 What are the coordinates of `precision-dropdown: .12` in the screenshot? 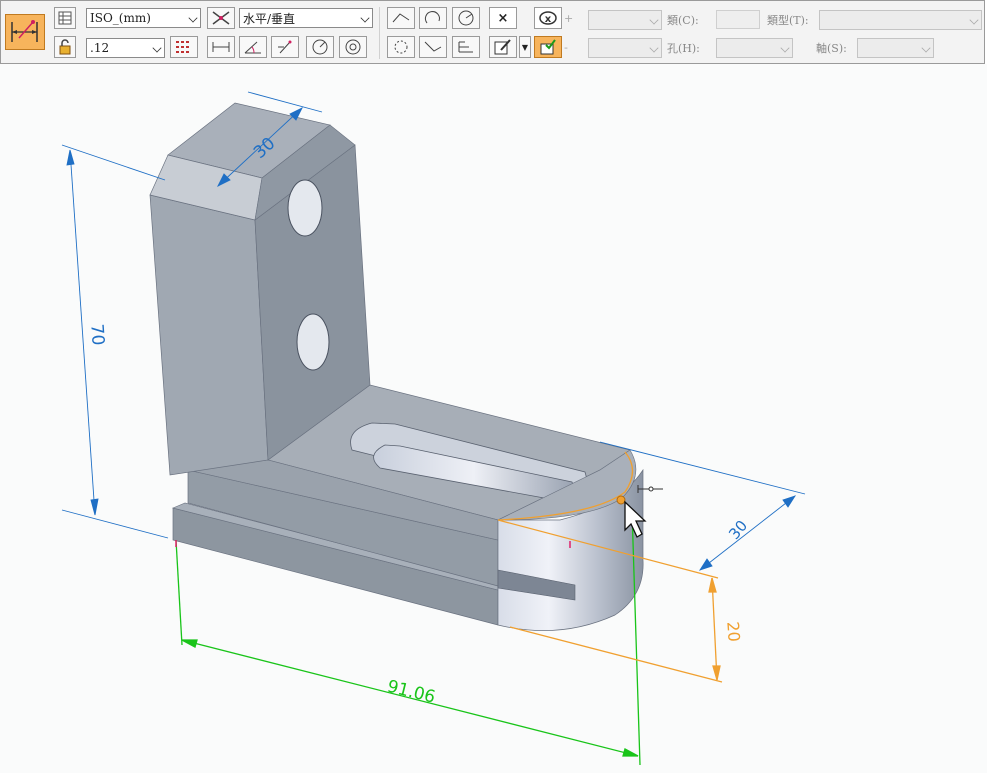 It's located at (125, 48).